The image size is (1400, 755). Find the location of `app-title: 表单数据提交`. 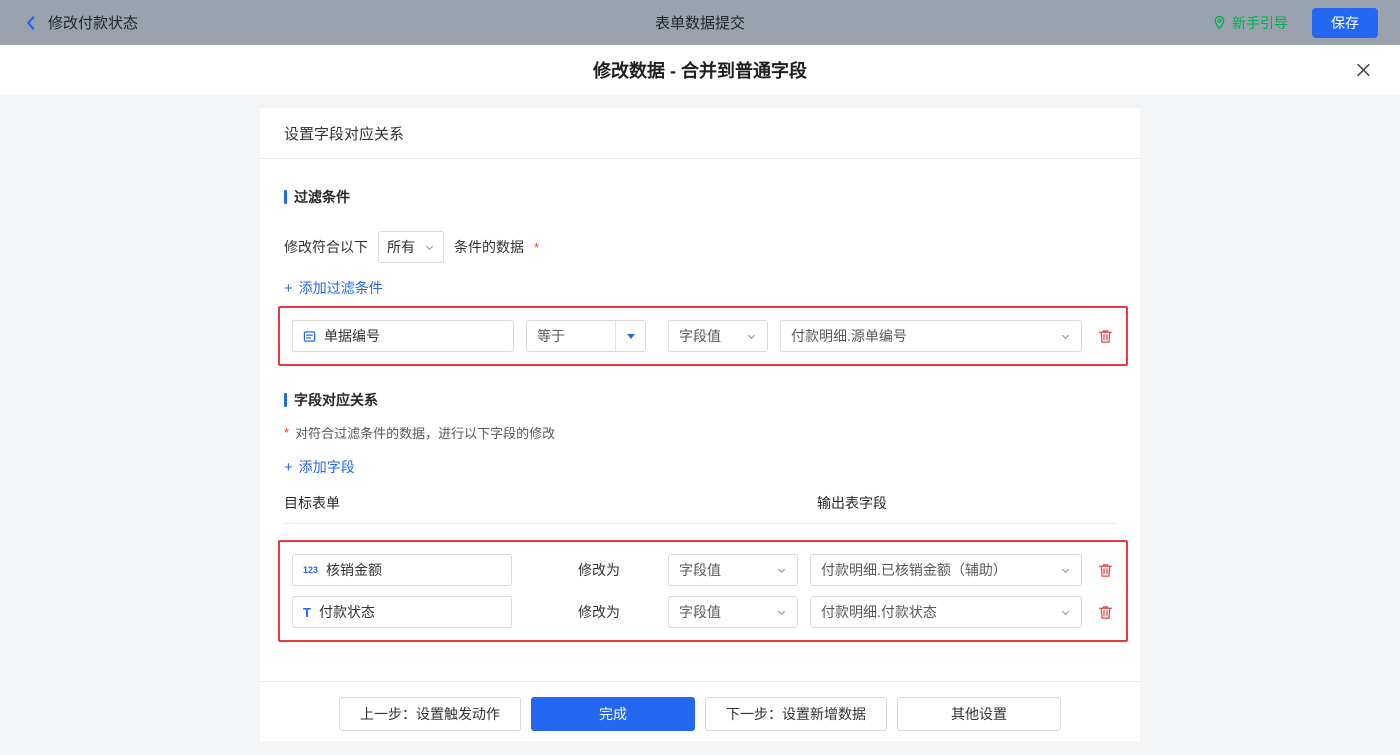

app-title: 表单数据提交 is located at coordinates (700, 23).